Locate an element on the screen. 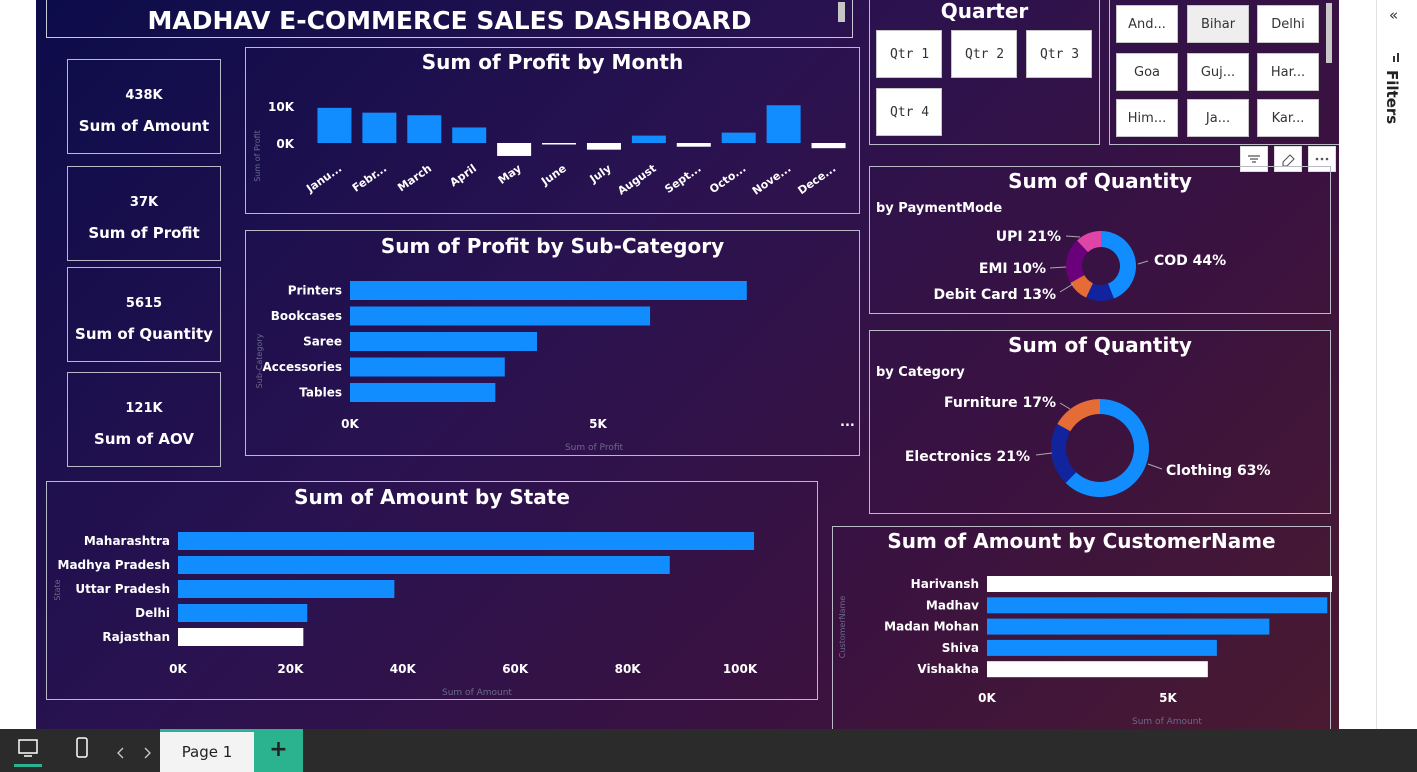 Image resolution: width=1417 pixels, height=772 pixels. dashboard-title: MADHAV E-COMMERCE SALES DASHBOARD is located at coordinates (449, 20).